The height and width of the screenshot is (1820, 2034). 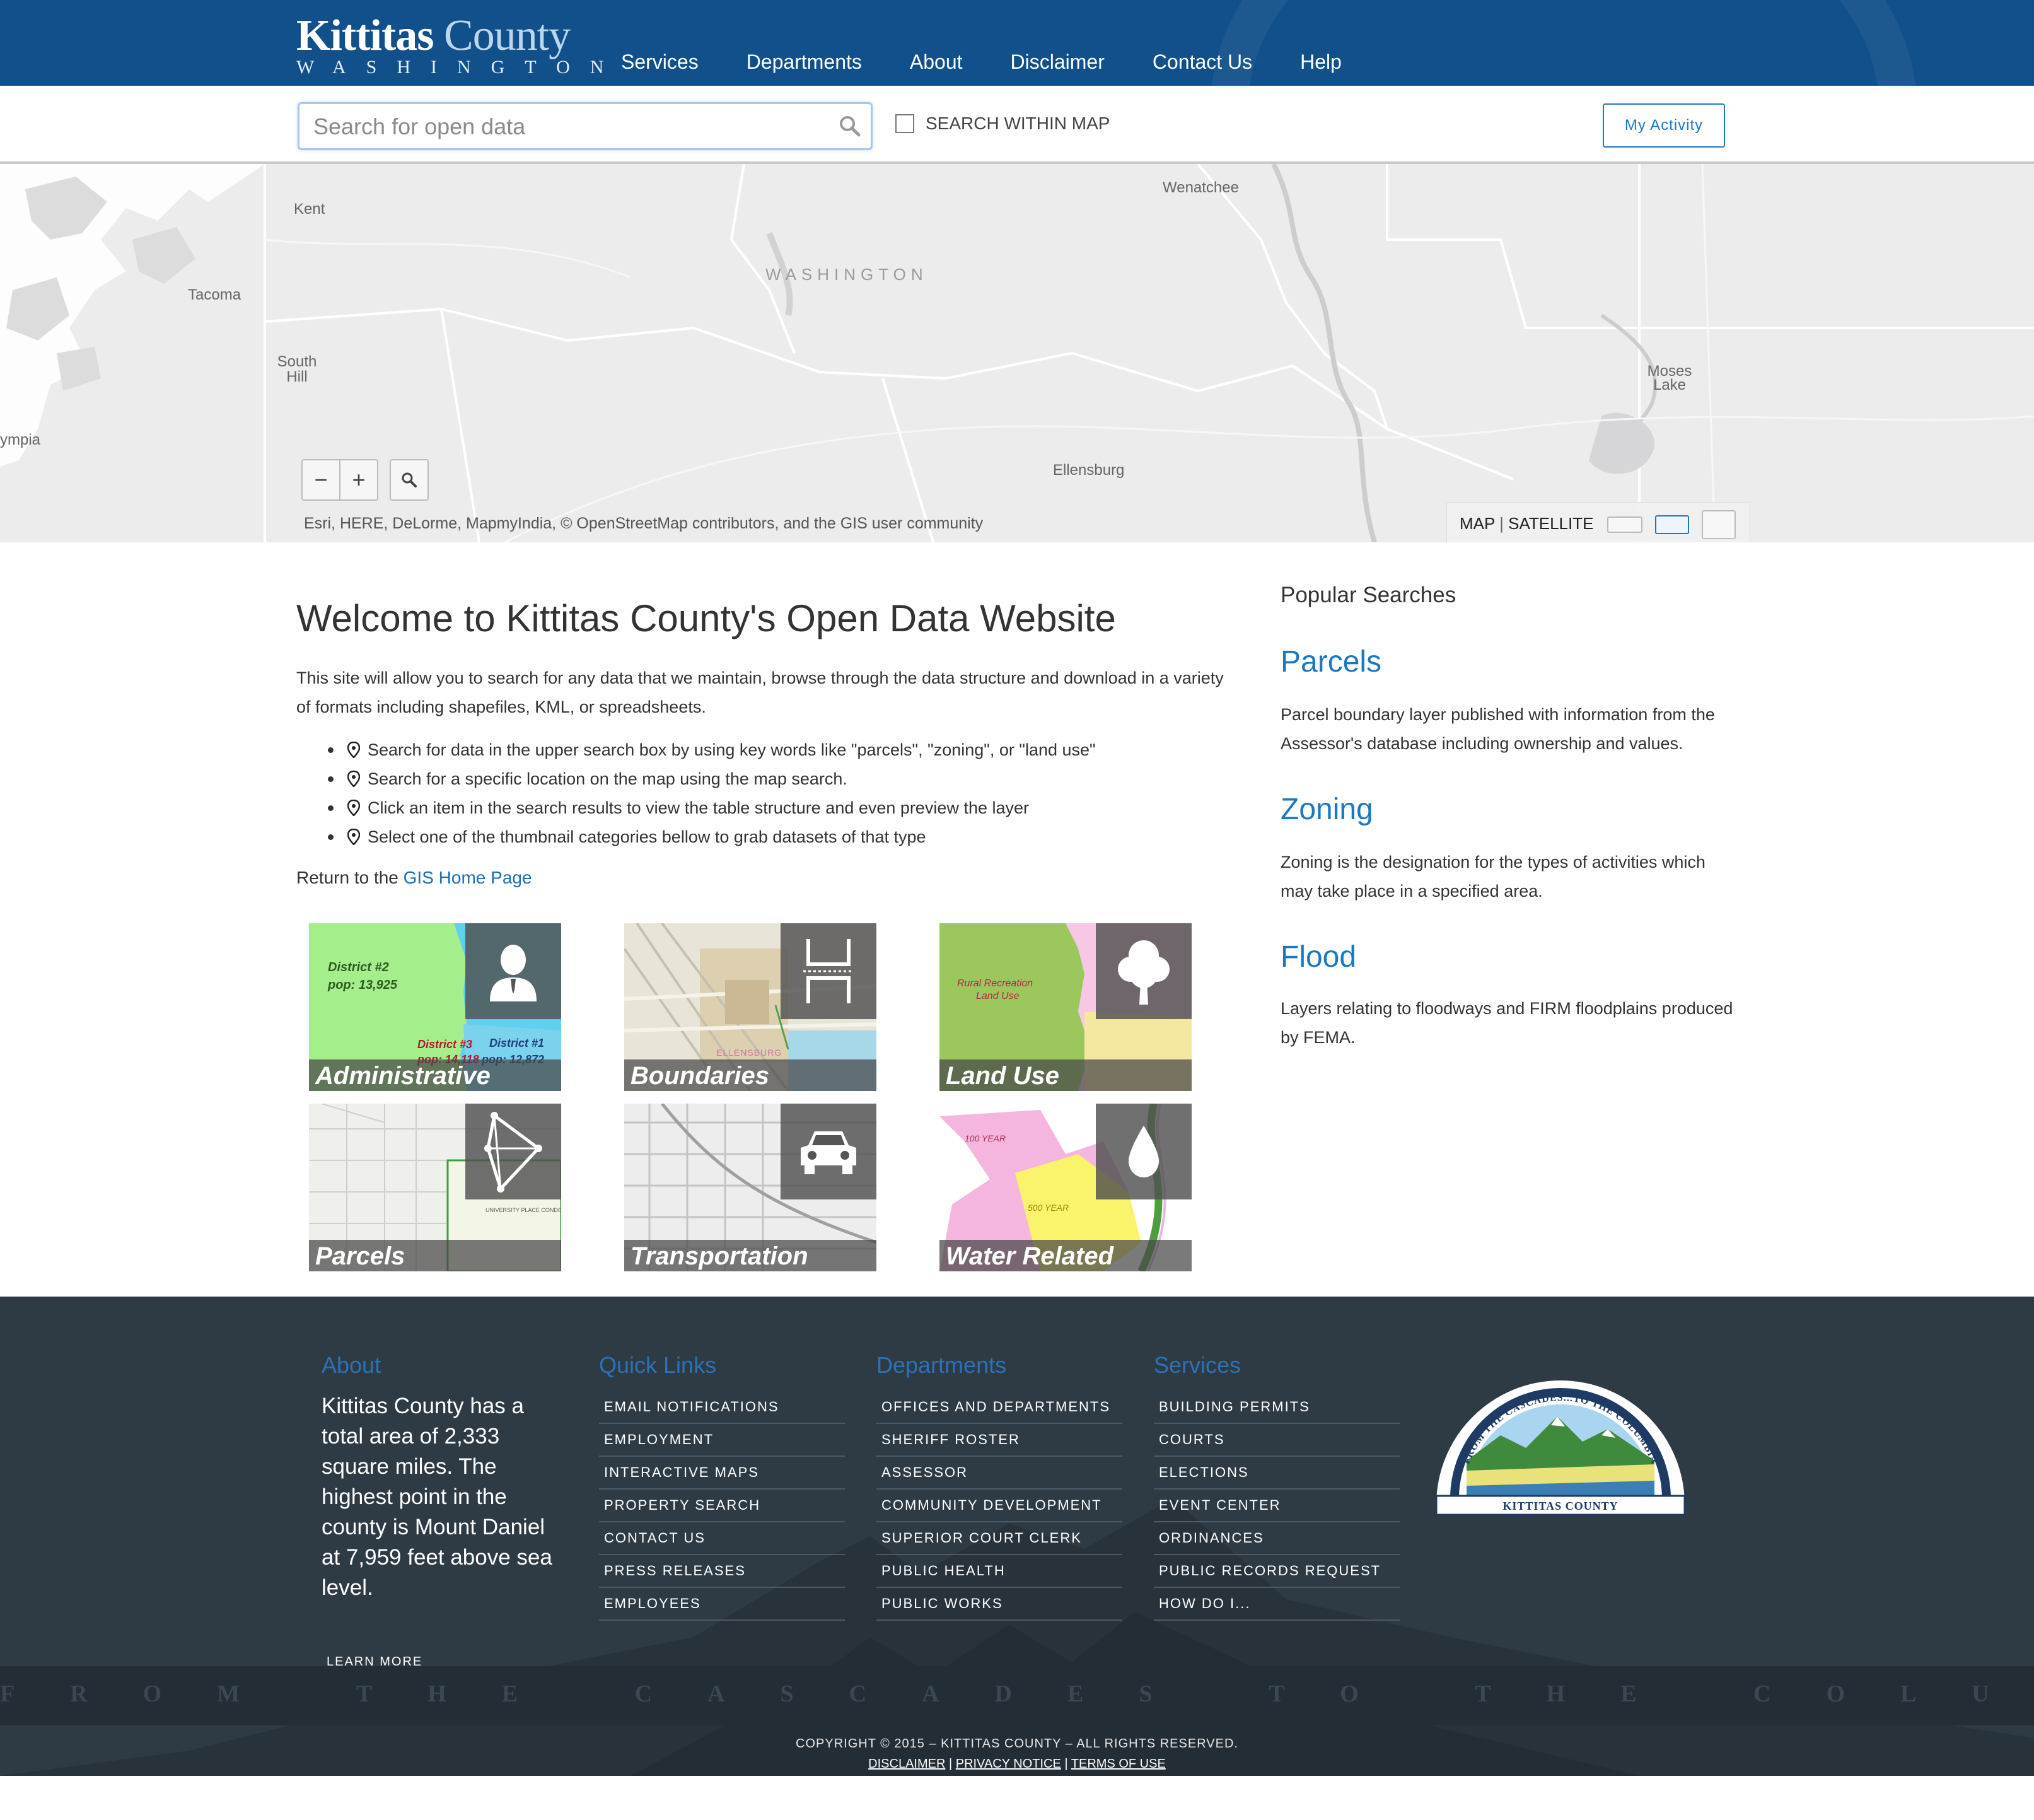 I want to click on search-box, so click(x=585, y=126).